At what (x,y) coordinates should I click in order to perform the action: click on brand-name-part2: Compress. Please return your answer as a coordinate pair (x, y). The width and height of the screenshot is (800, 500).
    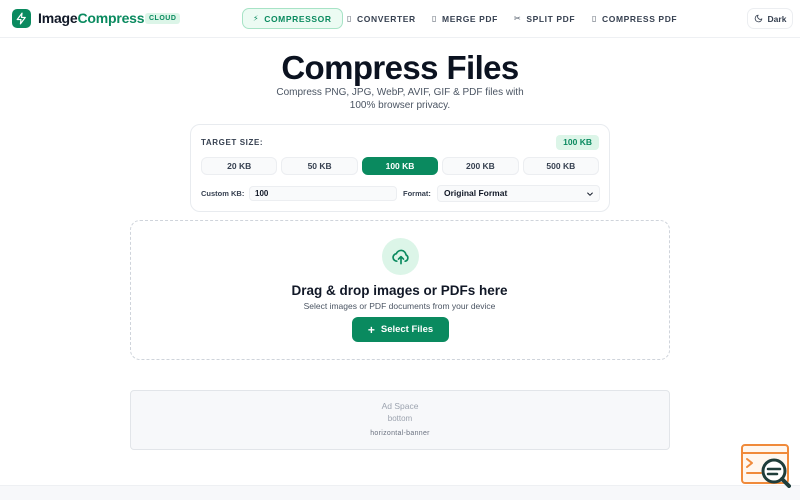
    Looking at the image, I should click on (111, 18).